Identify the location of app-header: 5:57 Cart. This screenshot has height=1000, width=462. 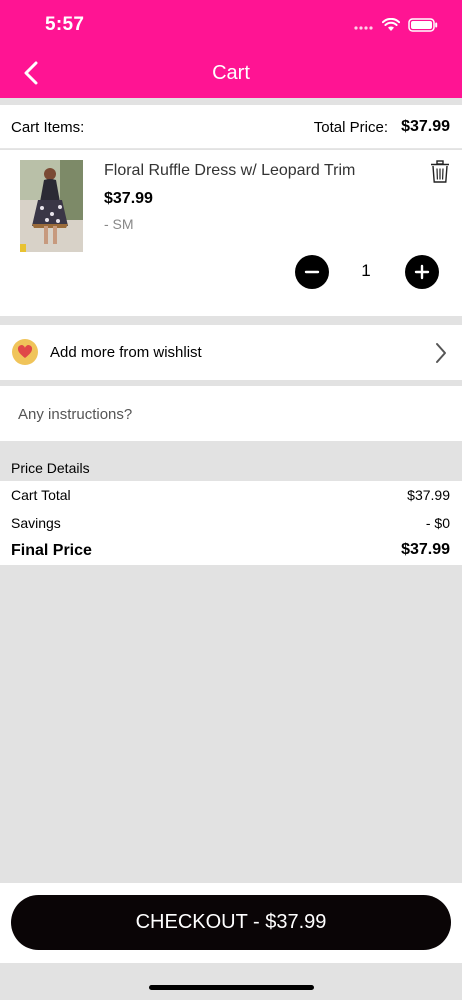
(231, 49).